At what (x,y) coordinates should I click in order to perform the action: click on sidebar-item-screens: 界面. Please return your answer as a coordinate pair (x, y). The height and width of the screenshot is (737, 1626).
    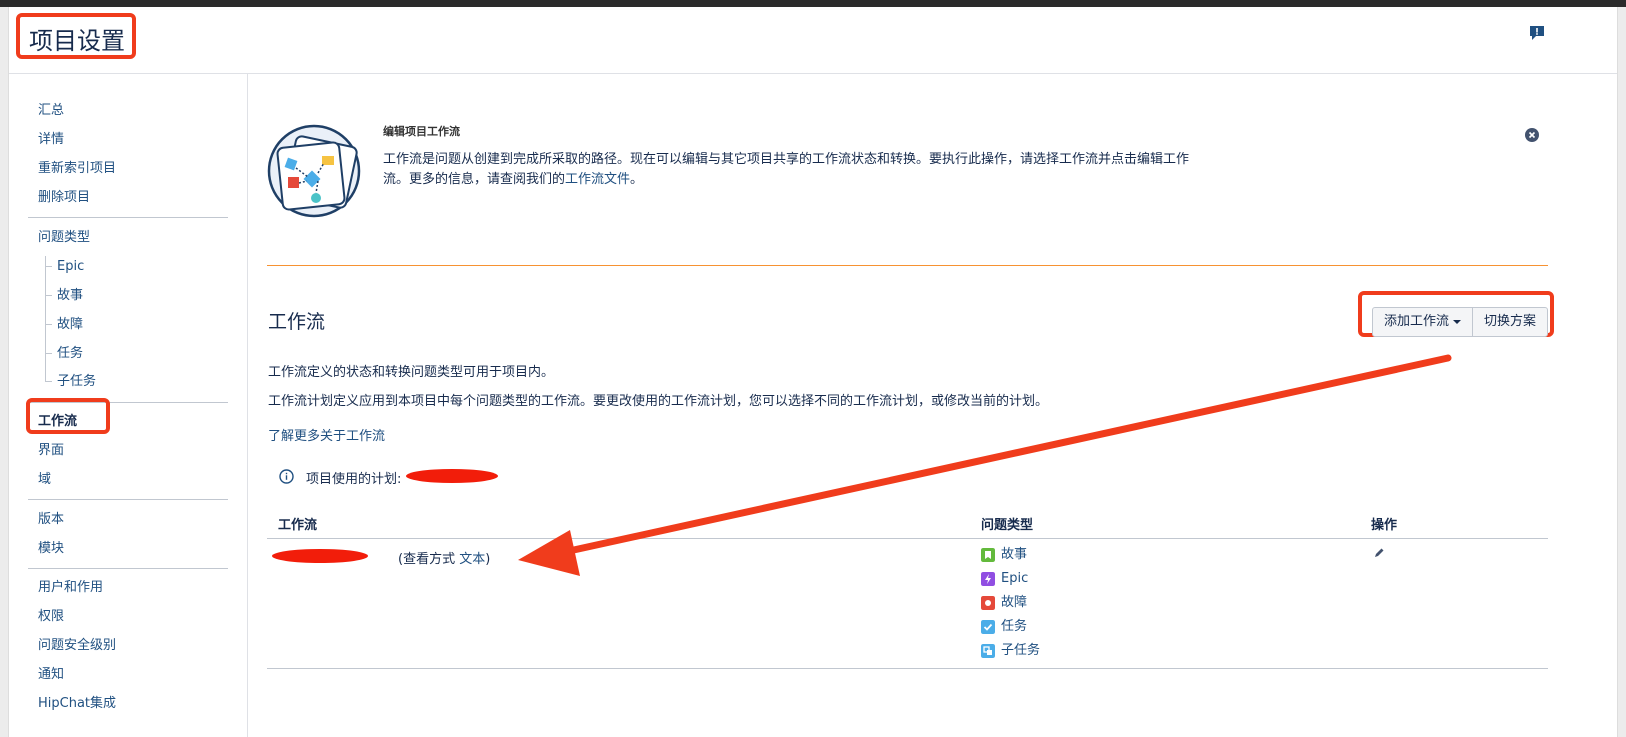
    Looking at the image, I should click on (51, 451).